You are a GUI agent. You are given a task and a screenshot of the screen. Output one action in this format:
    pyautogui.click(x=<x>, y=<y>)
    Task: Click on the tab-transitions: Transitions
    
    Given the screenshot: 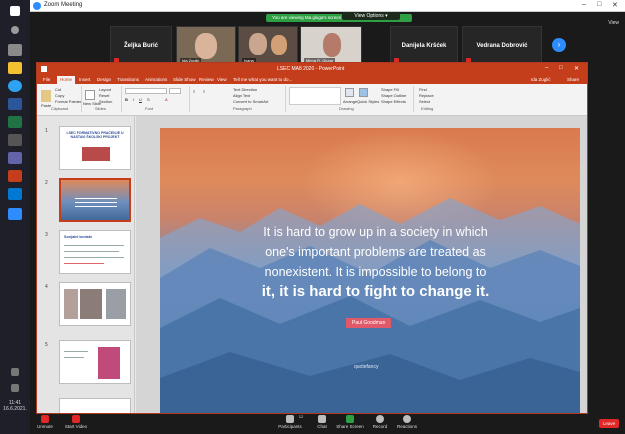 What is the action you would take?
    pyautogui.click(x=128, y=79)
    